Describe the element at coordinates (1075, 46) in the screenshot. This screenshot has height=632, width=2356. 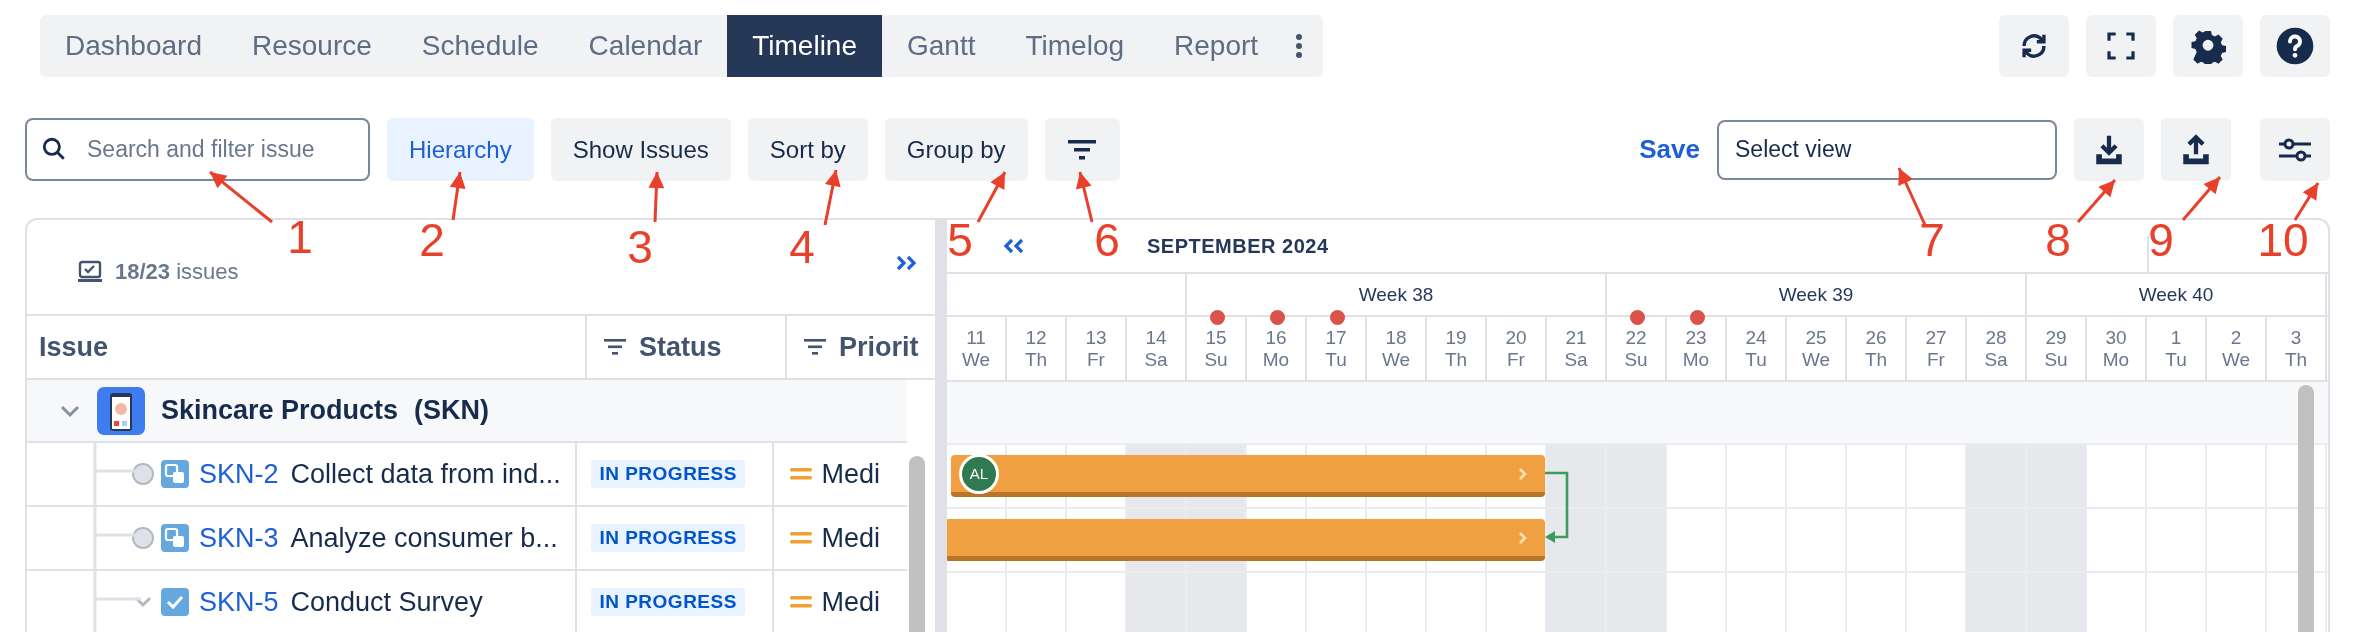
I see `tab: Timelog` at that location.